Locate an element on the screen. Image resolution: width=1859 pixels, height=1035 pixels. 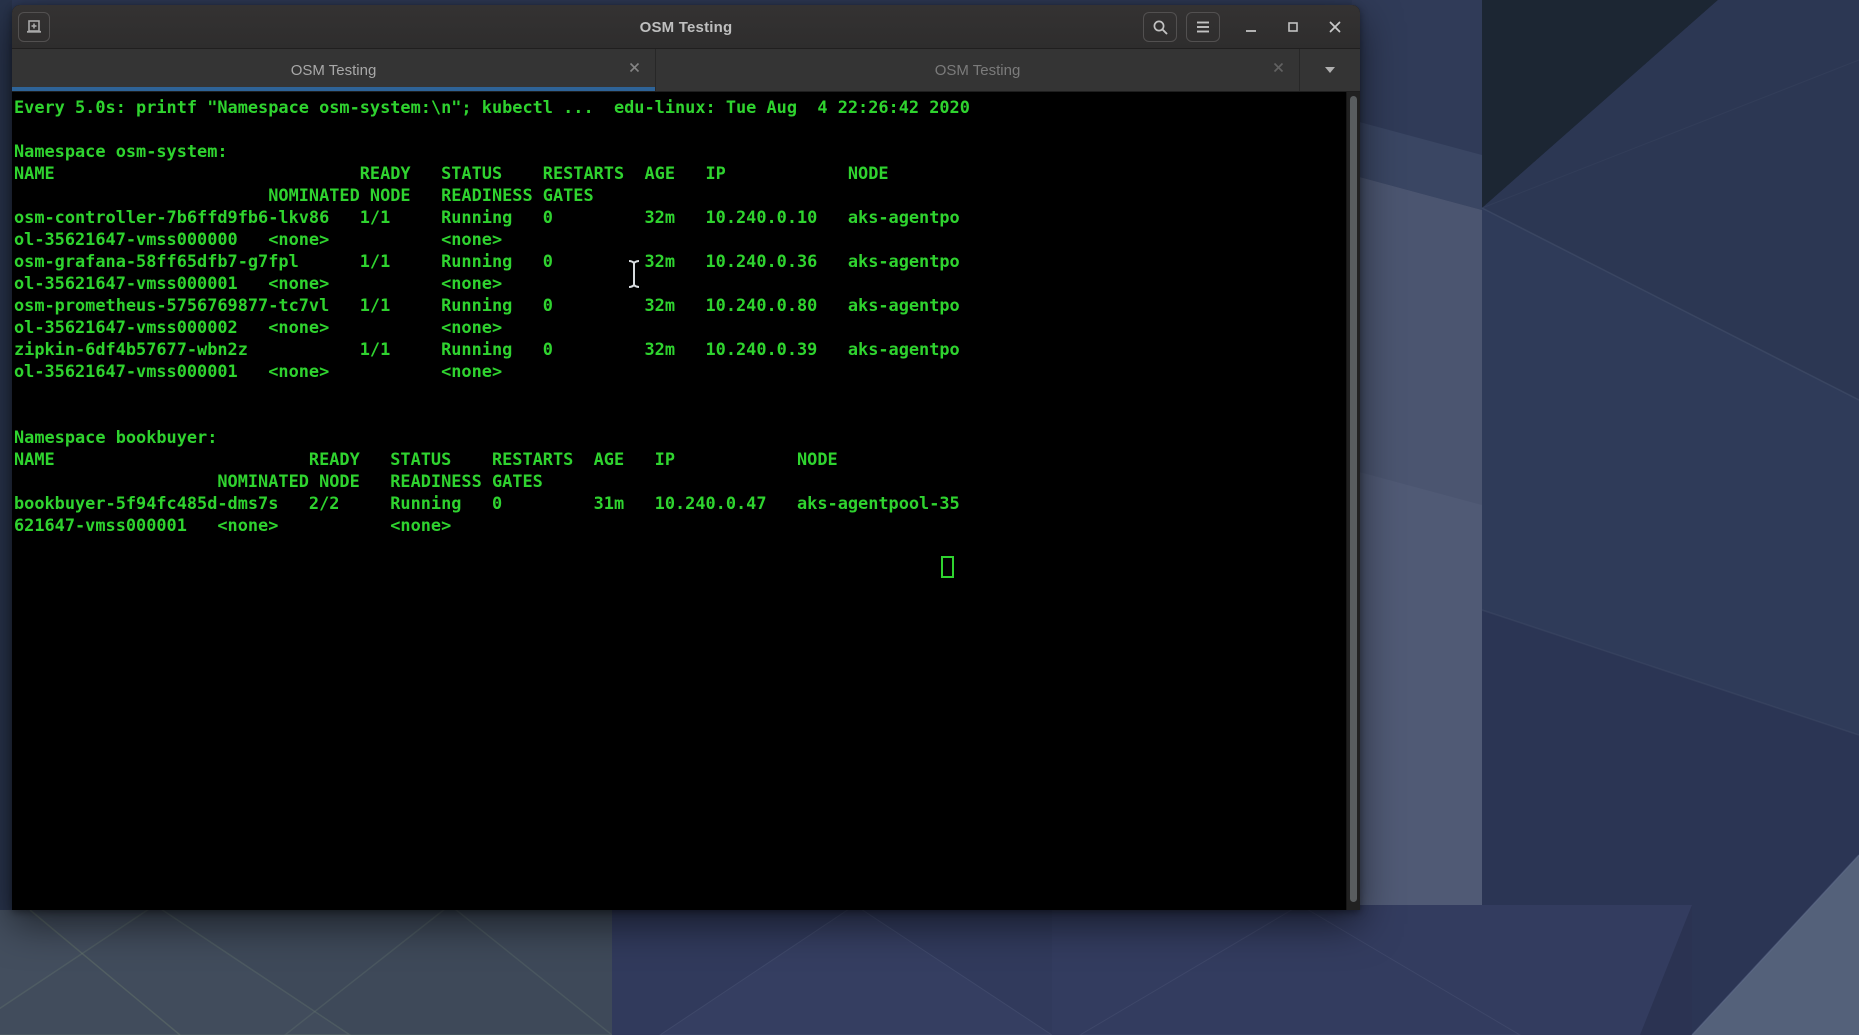
scrollbar is located at coordinates (1353, 501).